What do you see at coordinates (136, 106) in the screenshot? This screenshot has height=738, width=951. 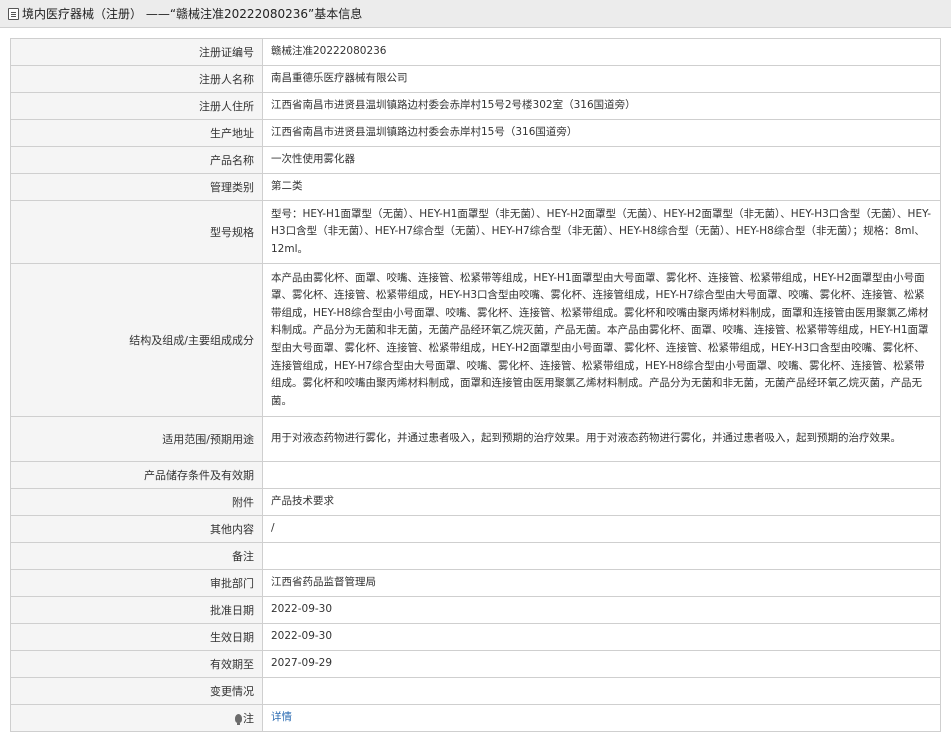 I see `row-label-registrant-address: 注册人住所` at bounding box center [136, 106].